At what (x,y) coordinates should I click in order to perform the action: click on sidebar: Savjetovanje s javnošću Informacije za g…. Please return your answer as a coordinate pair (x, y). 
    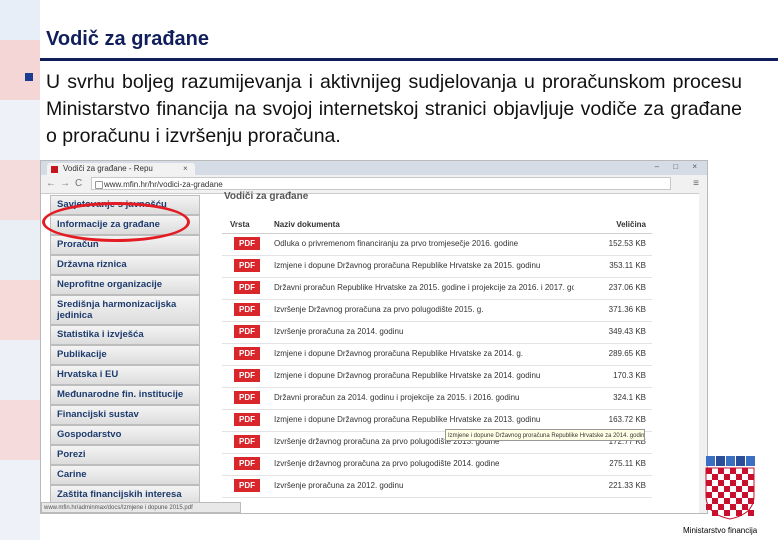
    Looking at the image, I should click on (127, 353).